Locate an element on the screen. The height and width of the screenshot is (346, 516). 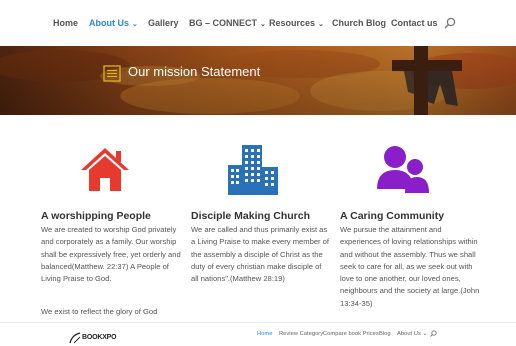
bottom-nav-compare-prices: Compare book Prices is located at coordinates (351, 334).